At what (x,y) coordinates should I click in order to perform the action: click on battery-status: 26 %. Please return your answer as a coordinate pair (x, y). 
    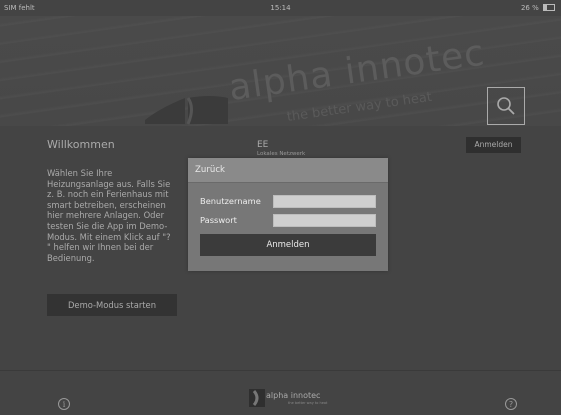
    Looking at the image, I should click on (538, 8).